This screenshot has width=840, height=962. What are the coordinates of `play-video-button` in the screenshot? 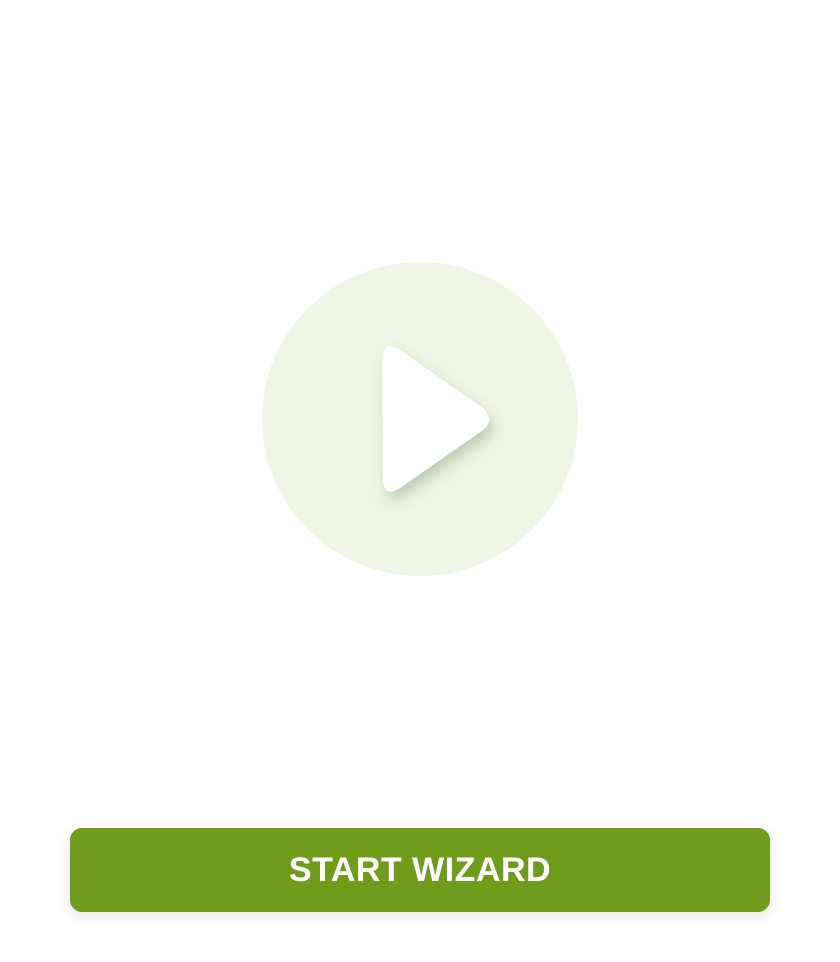 It's located at (420, 419).